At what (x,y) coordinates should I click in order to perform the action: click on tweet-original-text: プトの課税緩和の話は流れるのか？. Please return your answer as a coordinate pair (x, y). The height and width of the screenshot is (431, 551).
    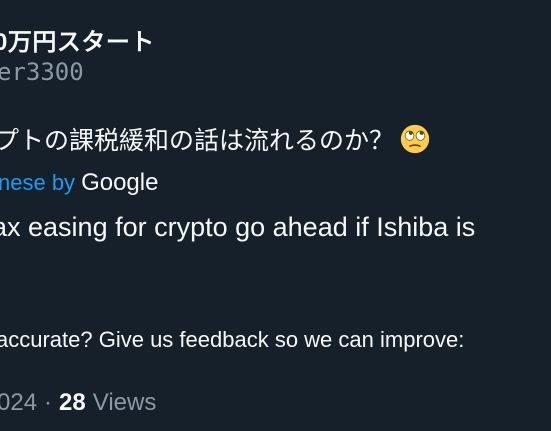
    Looking at the image, I should click on (197, 141).